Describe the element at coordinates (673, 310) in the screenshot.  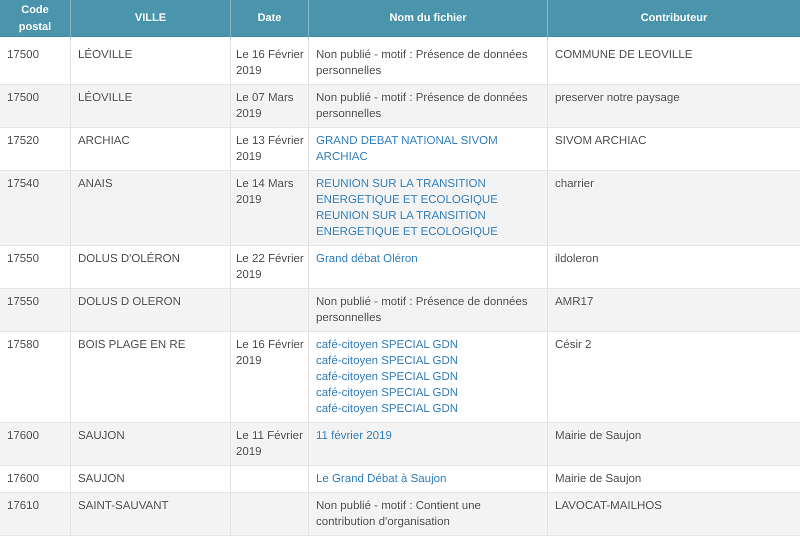
I see `table-cell: AMR17` at that location.